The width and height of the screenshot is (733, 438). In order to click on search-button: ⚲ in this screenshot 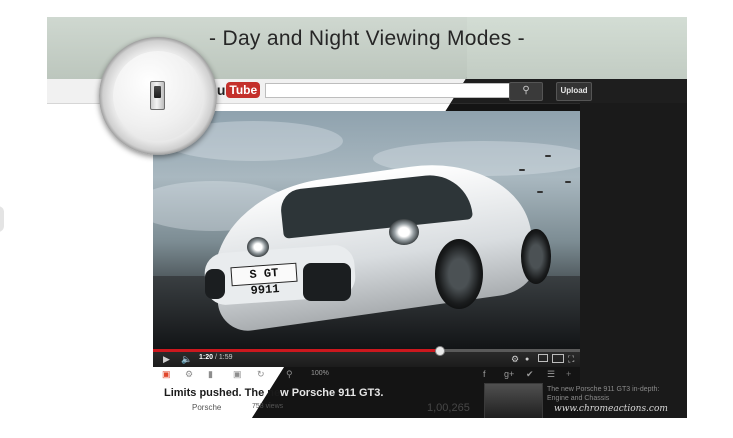, I will do `click(526, 91)`.